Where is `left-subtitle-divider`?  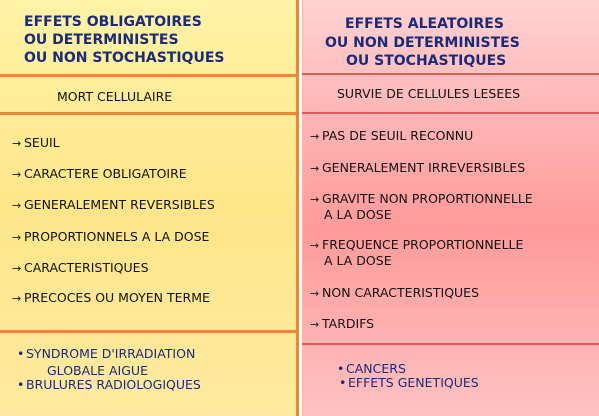
left-subtitle-divider is located at coordinates (149, 113).